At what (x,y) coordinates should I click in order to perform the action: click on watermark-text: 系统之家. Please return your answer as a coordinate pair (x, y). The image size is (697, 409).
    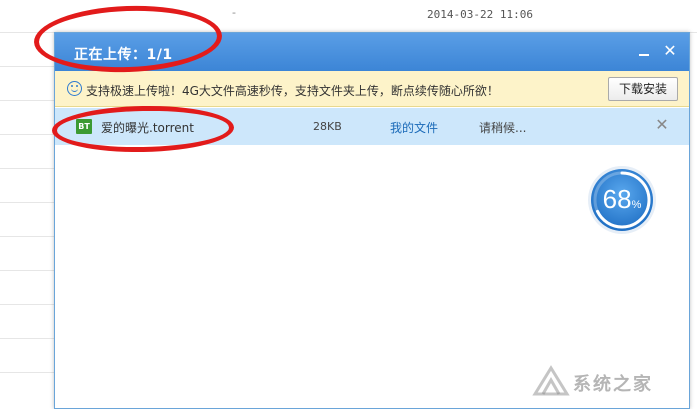
    Looking at the image, I should click on (613, 384).